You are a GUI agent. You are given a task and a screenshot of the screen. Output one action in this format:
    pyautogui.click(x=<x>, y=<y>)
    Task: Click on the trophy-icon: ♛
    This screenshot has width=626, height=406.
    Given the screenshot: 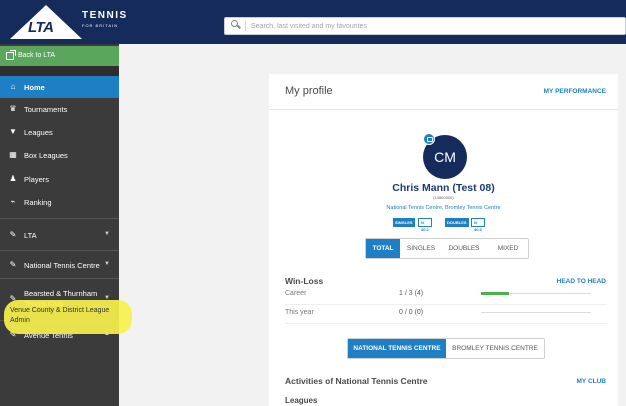 What is the action you would take?
    pyautogui.click(x=13, y=108)
    